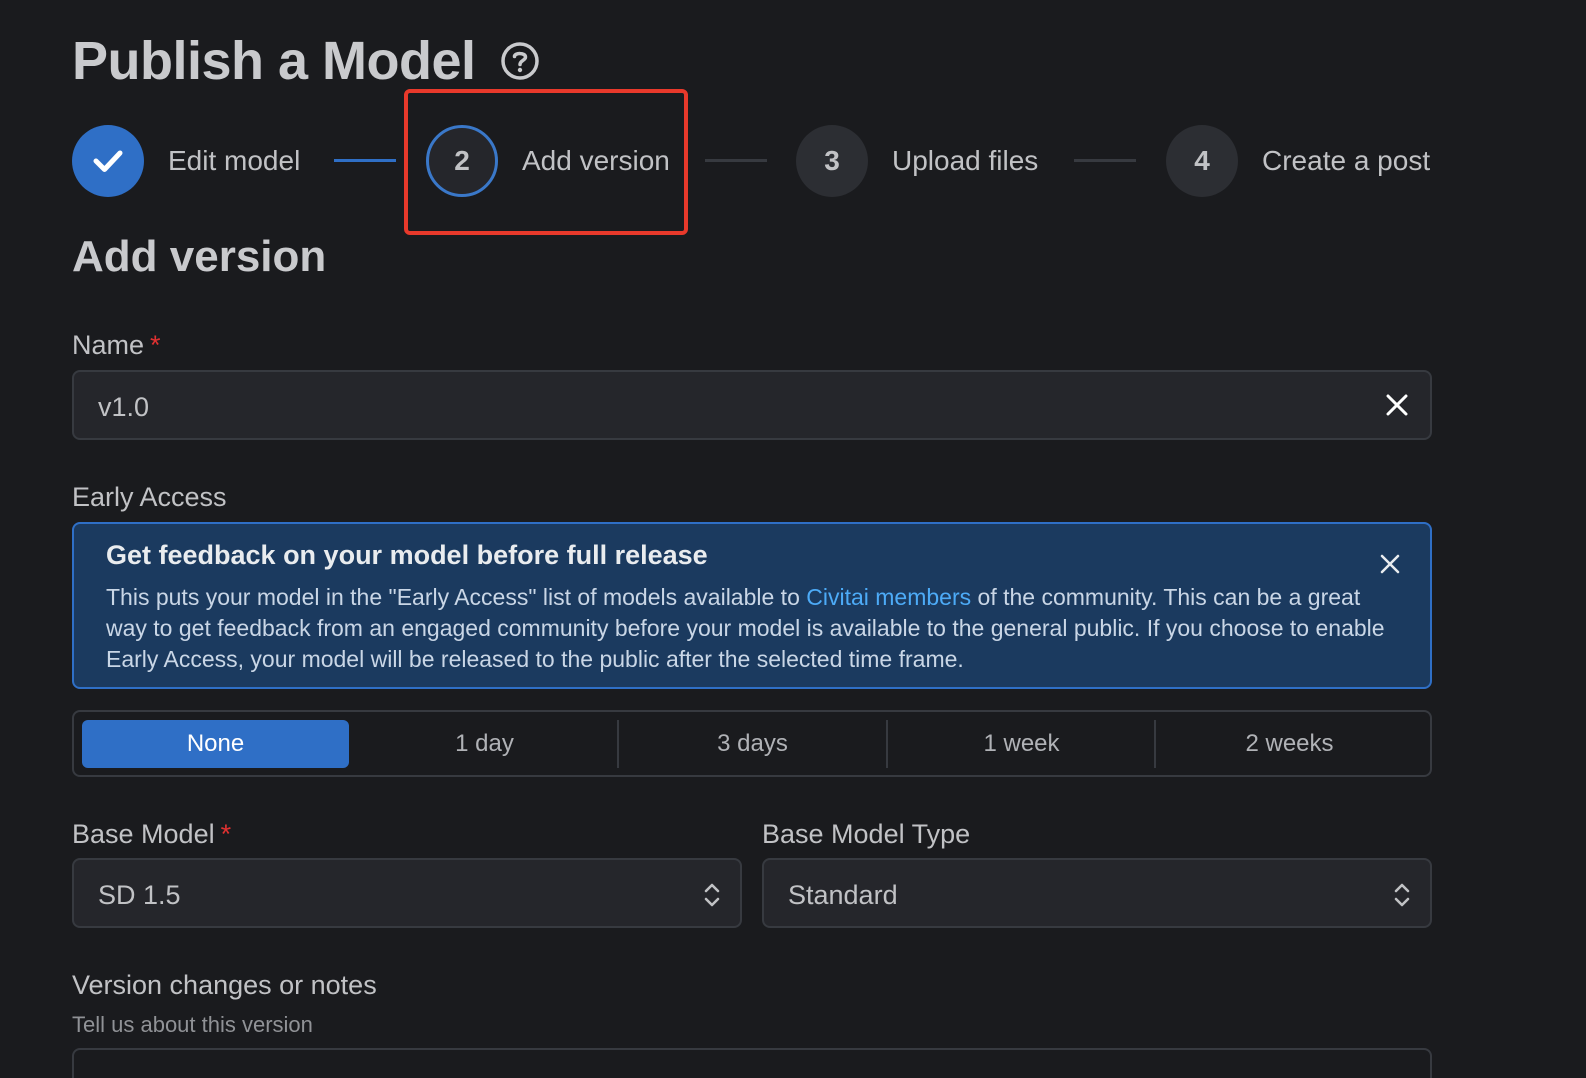 Image resolution: width=1586 pixels, height=1078 pixels. What do you see at coordinates (124, 407) in the screenshot?
I see `name-input-value: v1.0` at bounding box center [124, 407].